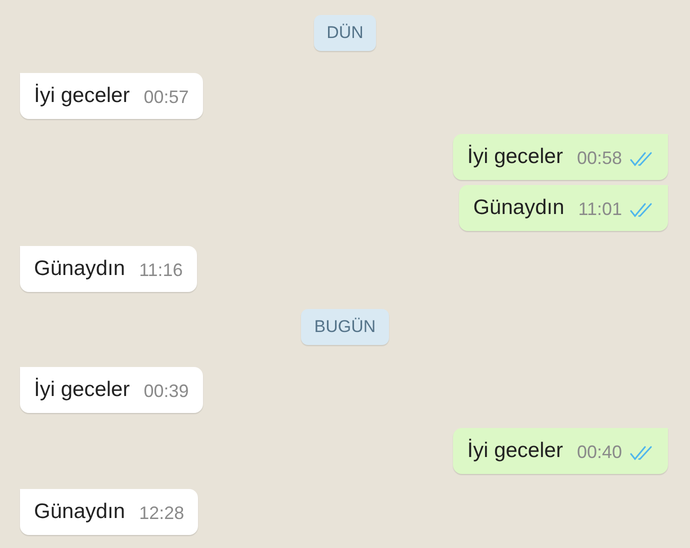 The width and height of the screenshot is (690, 548). I want to click on message-time: 00:39, so click(166, 391).